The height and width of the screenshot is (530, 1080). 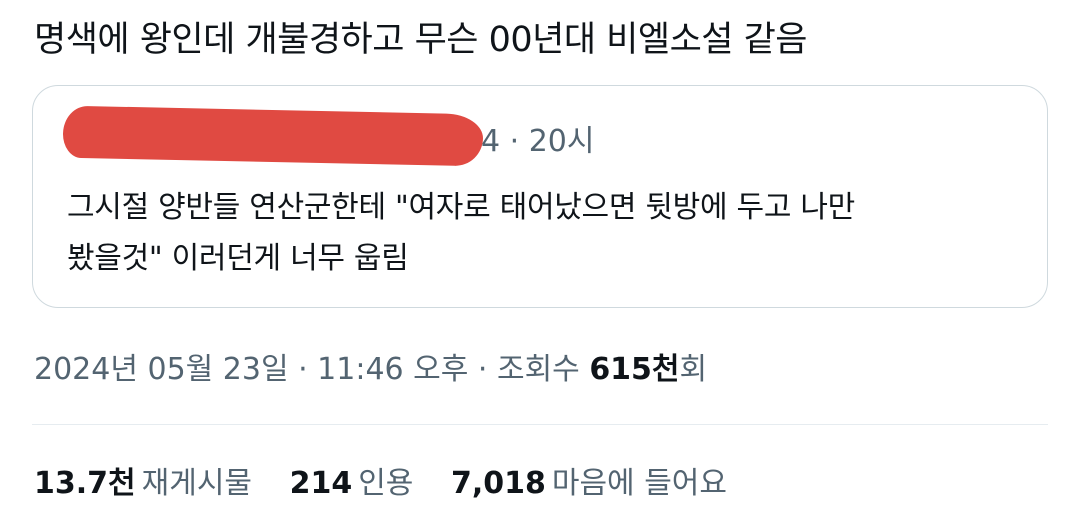 What do you see at coordinates (321, 483) in the screenshot?
I see `quotes-count: 214` at bounding box center [321, 483].